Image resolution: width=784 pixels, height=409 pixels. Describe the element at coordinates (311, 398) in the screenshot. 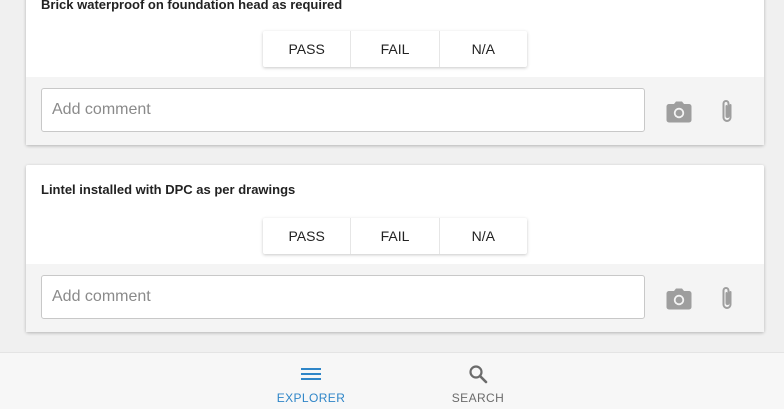

I see `nav-explorer-label: EXPLORER` at that location.